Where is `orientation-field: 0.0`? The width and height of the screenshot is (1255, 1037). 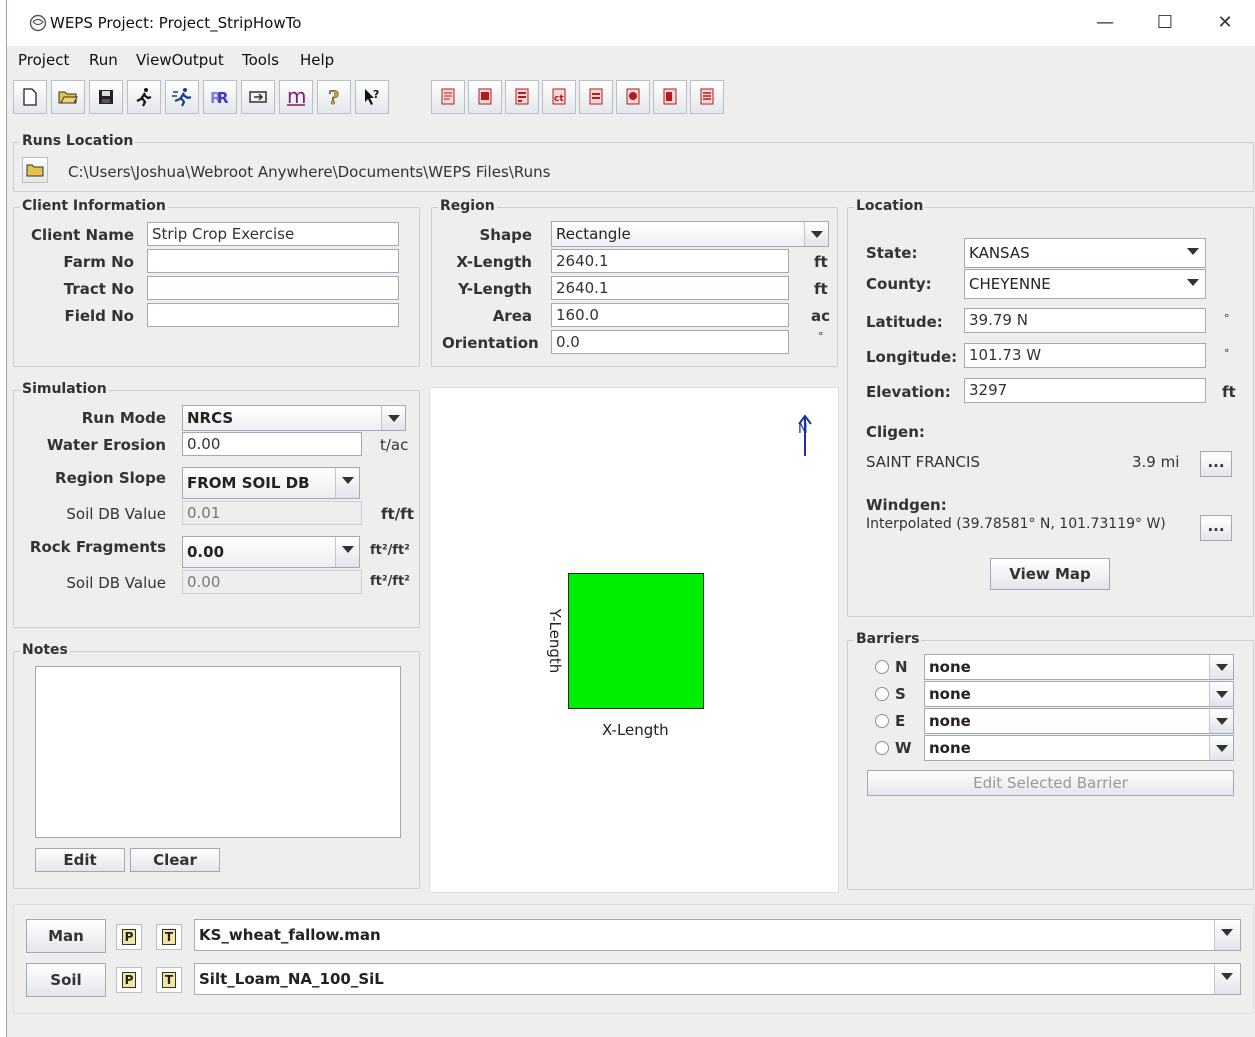
orientation-field: 0.0 is located at coordinates (670, 342).